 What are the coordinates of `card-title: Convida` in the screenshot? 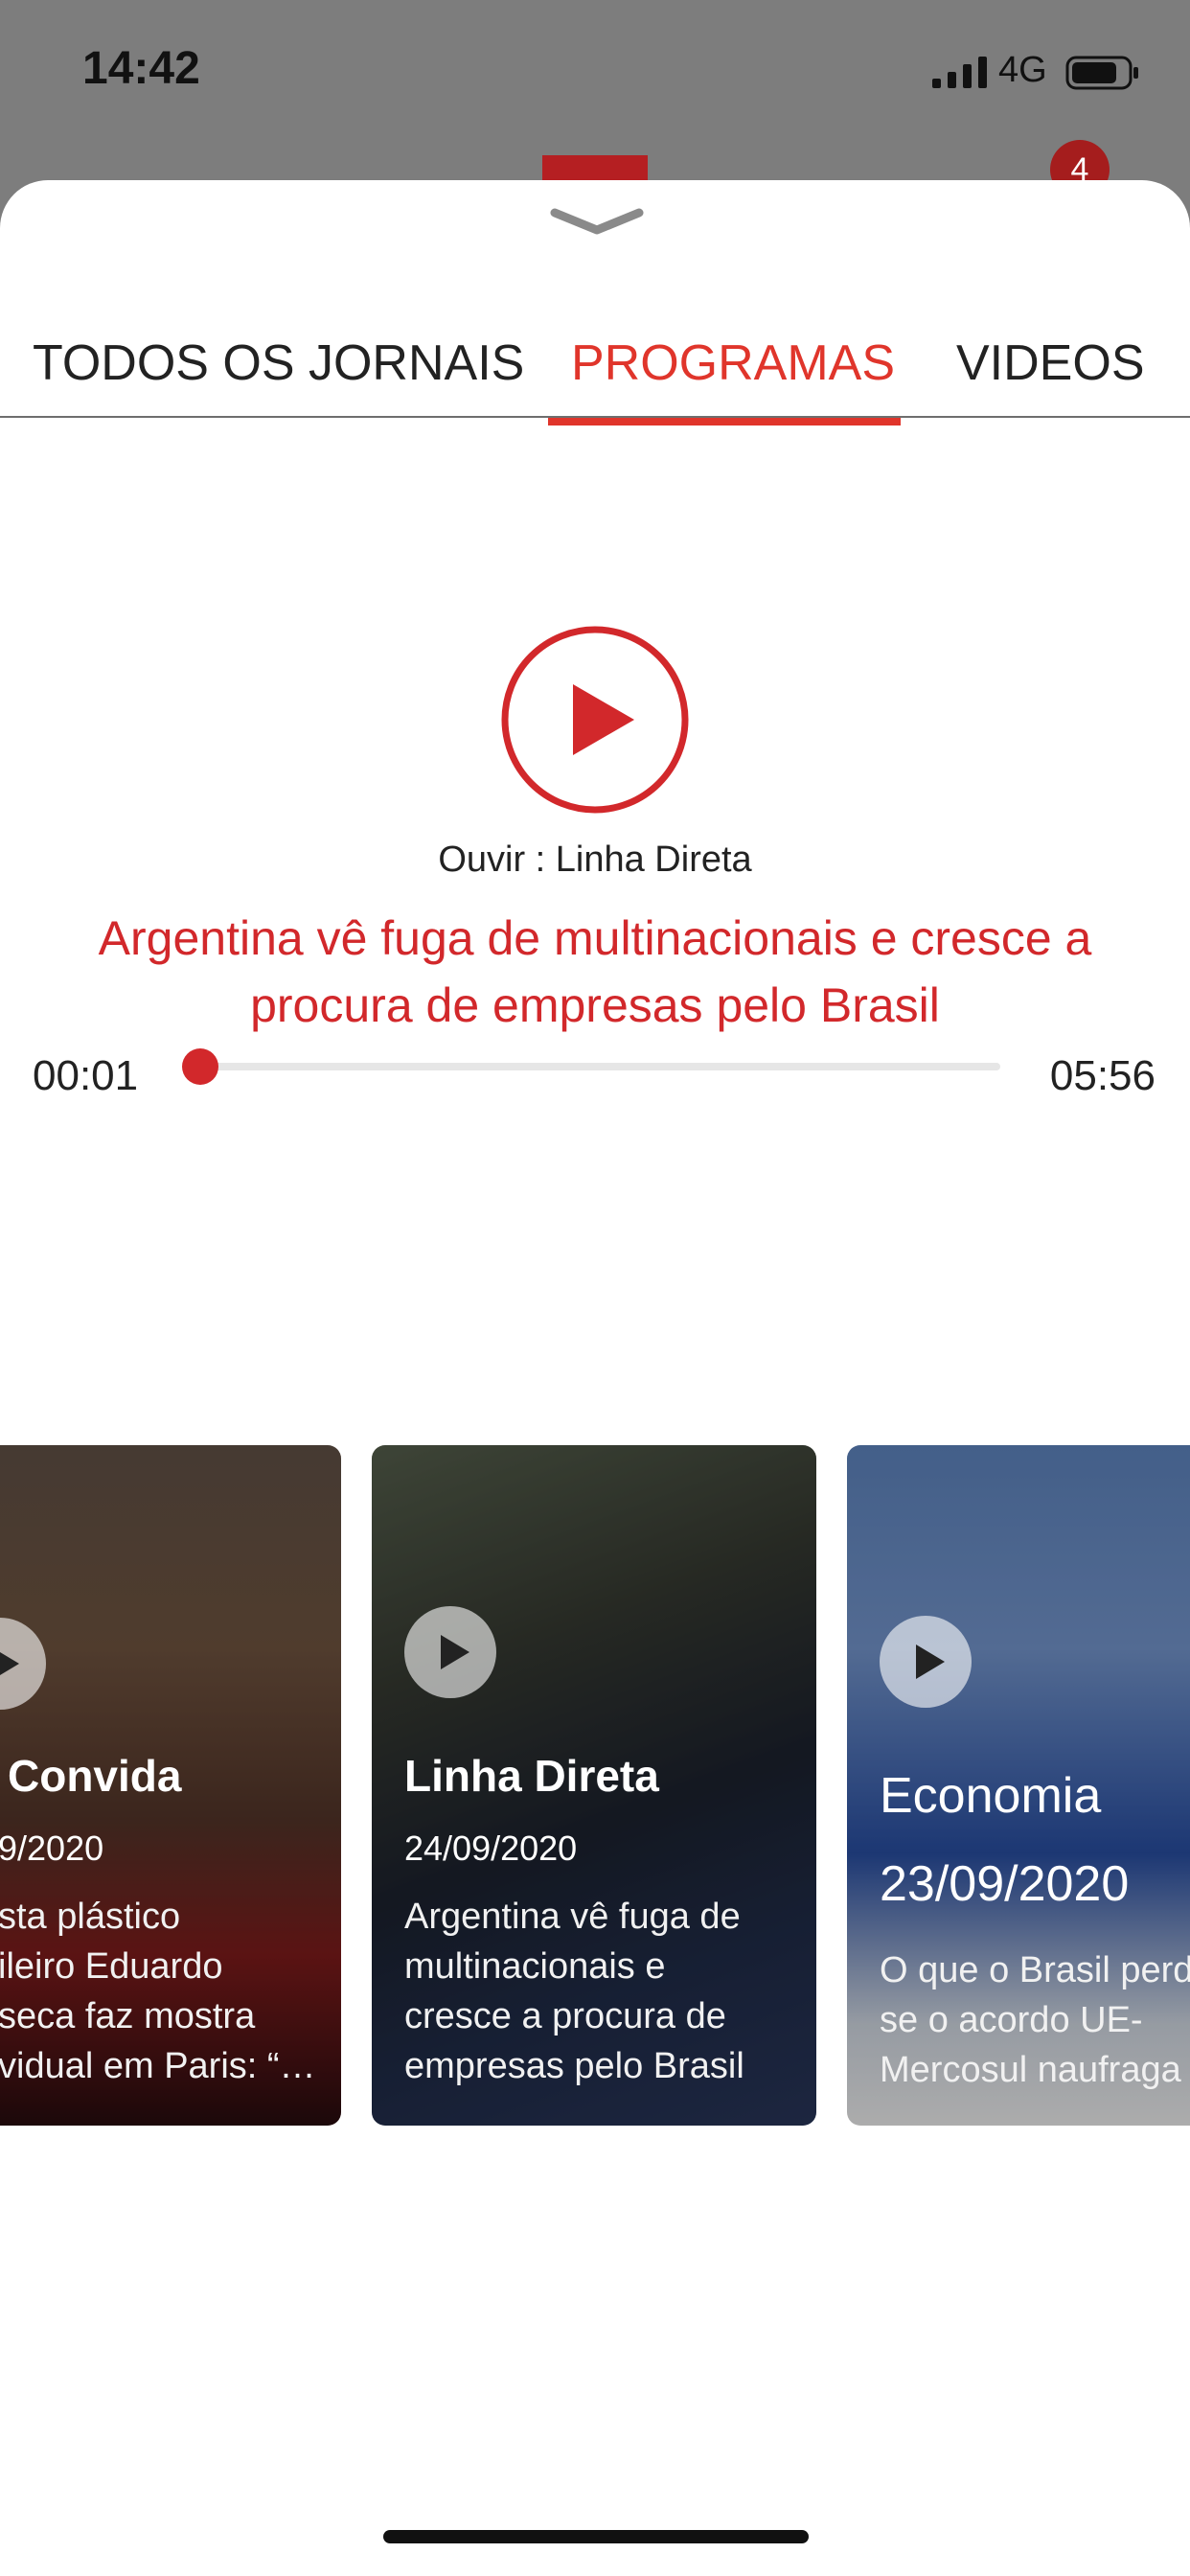 It's located at (95, 1776).